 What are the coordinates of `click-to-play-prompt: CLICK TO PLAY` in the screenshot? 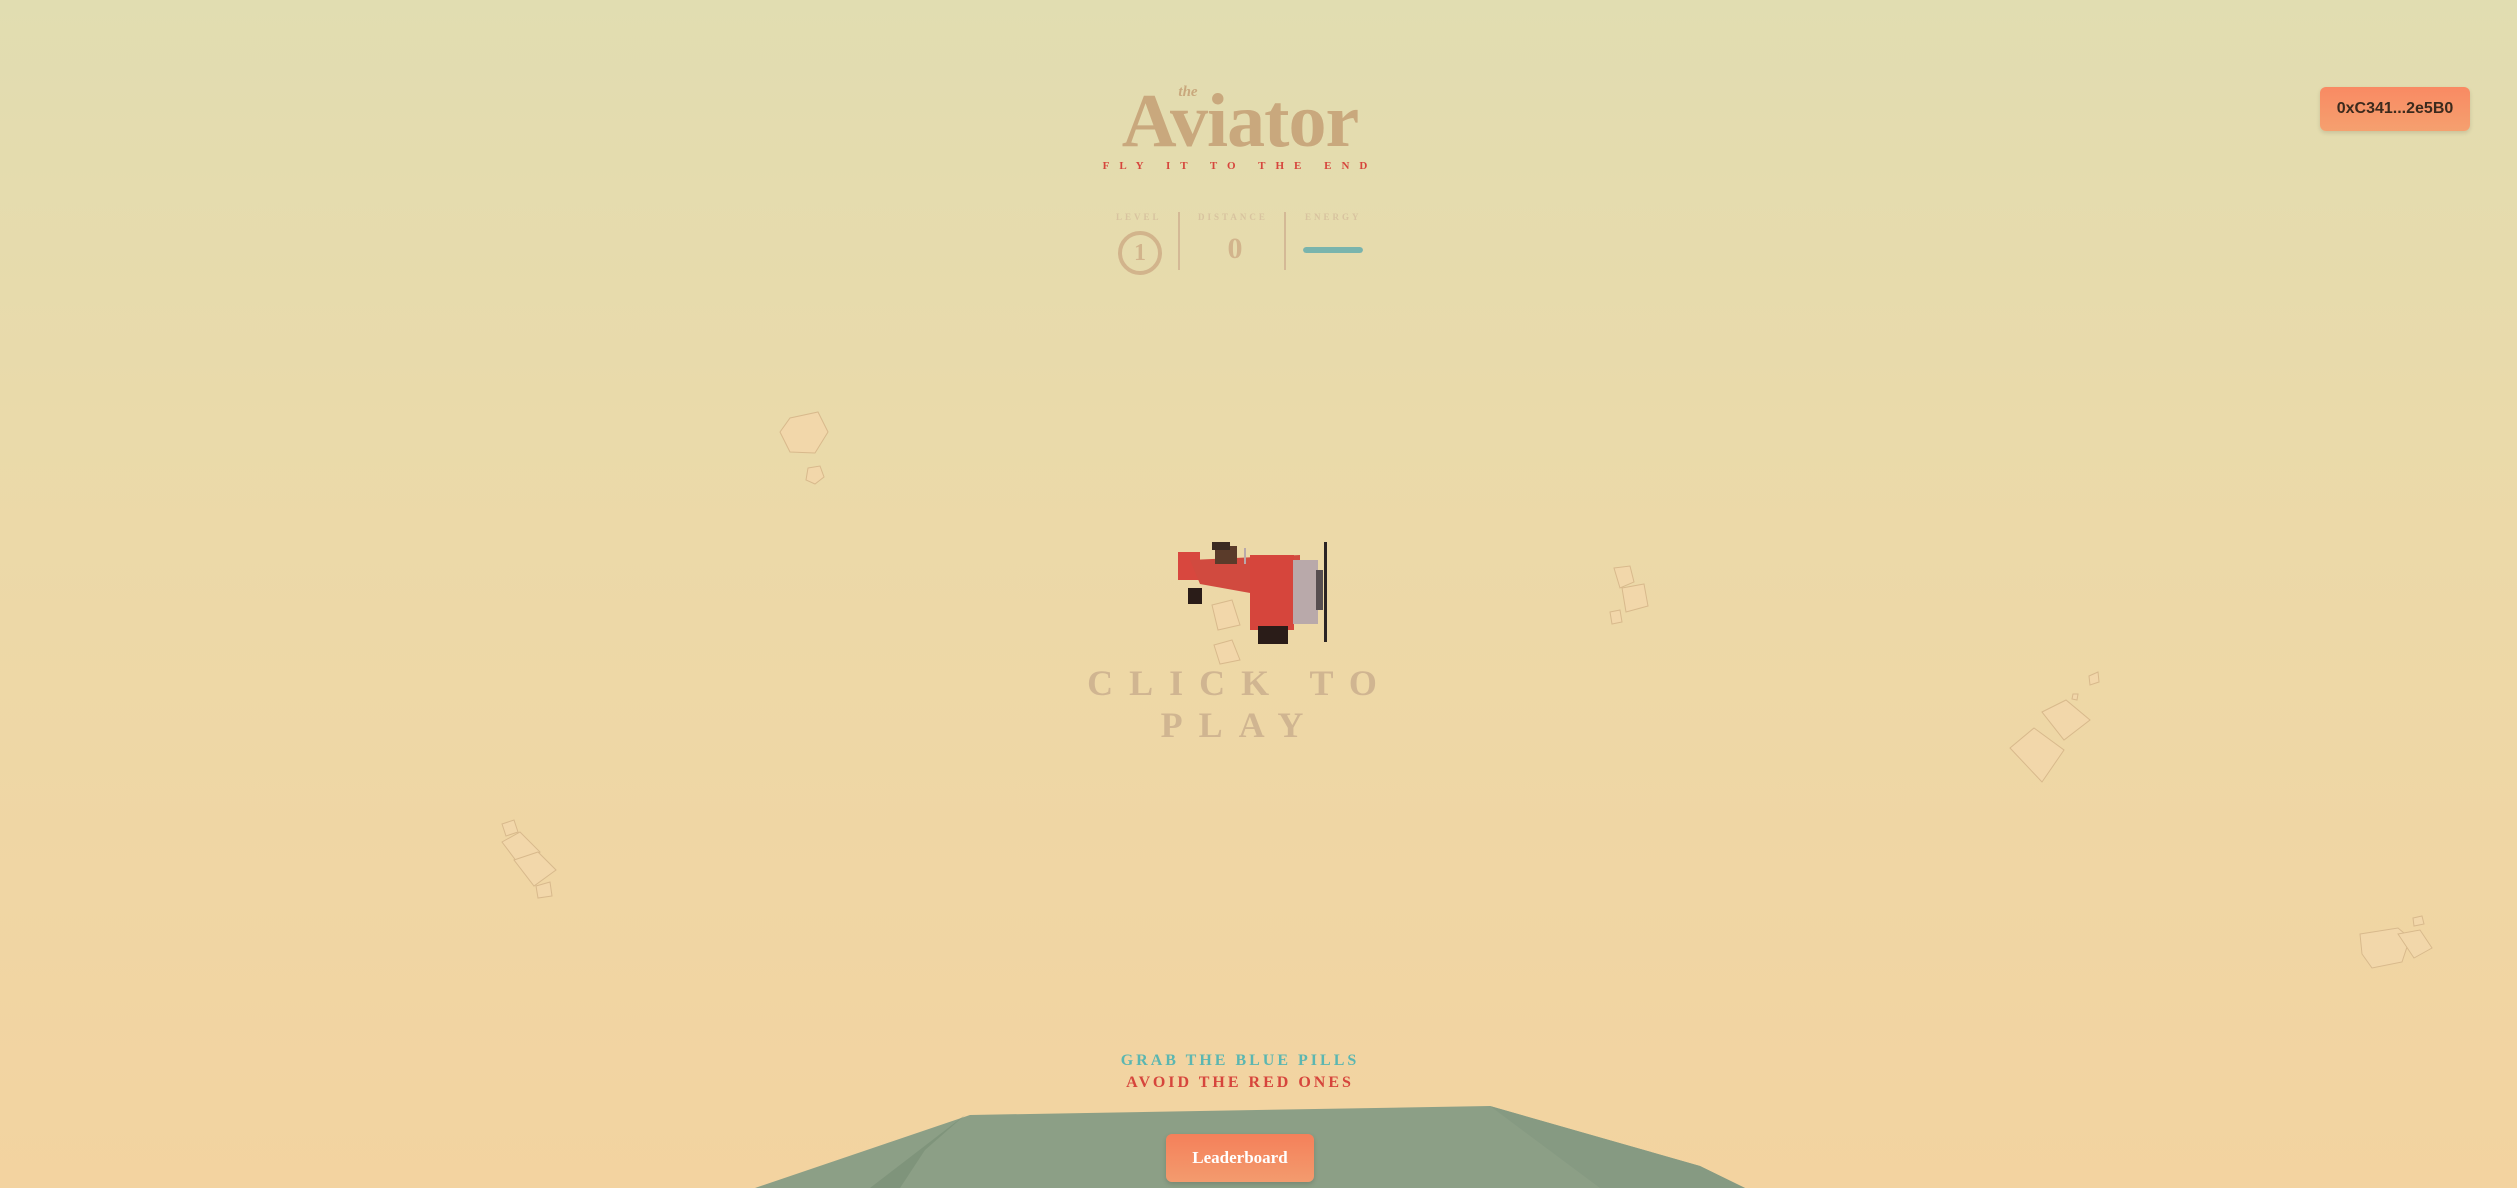 It's located at (1240, 704).